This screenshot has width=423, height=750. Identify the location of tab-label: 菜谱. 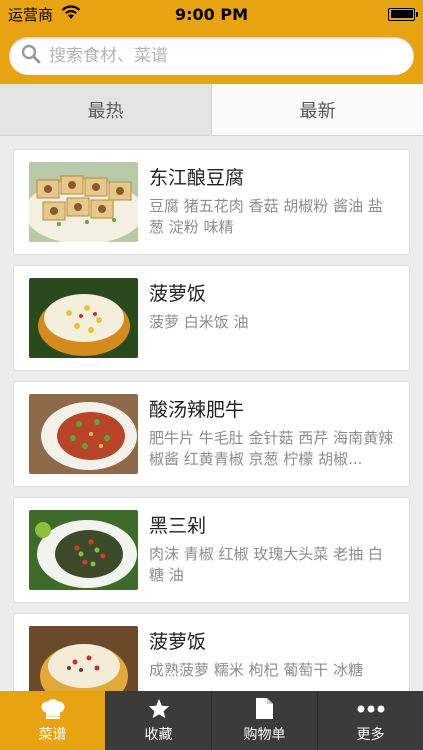
(52, 734).